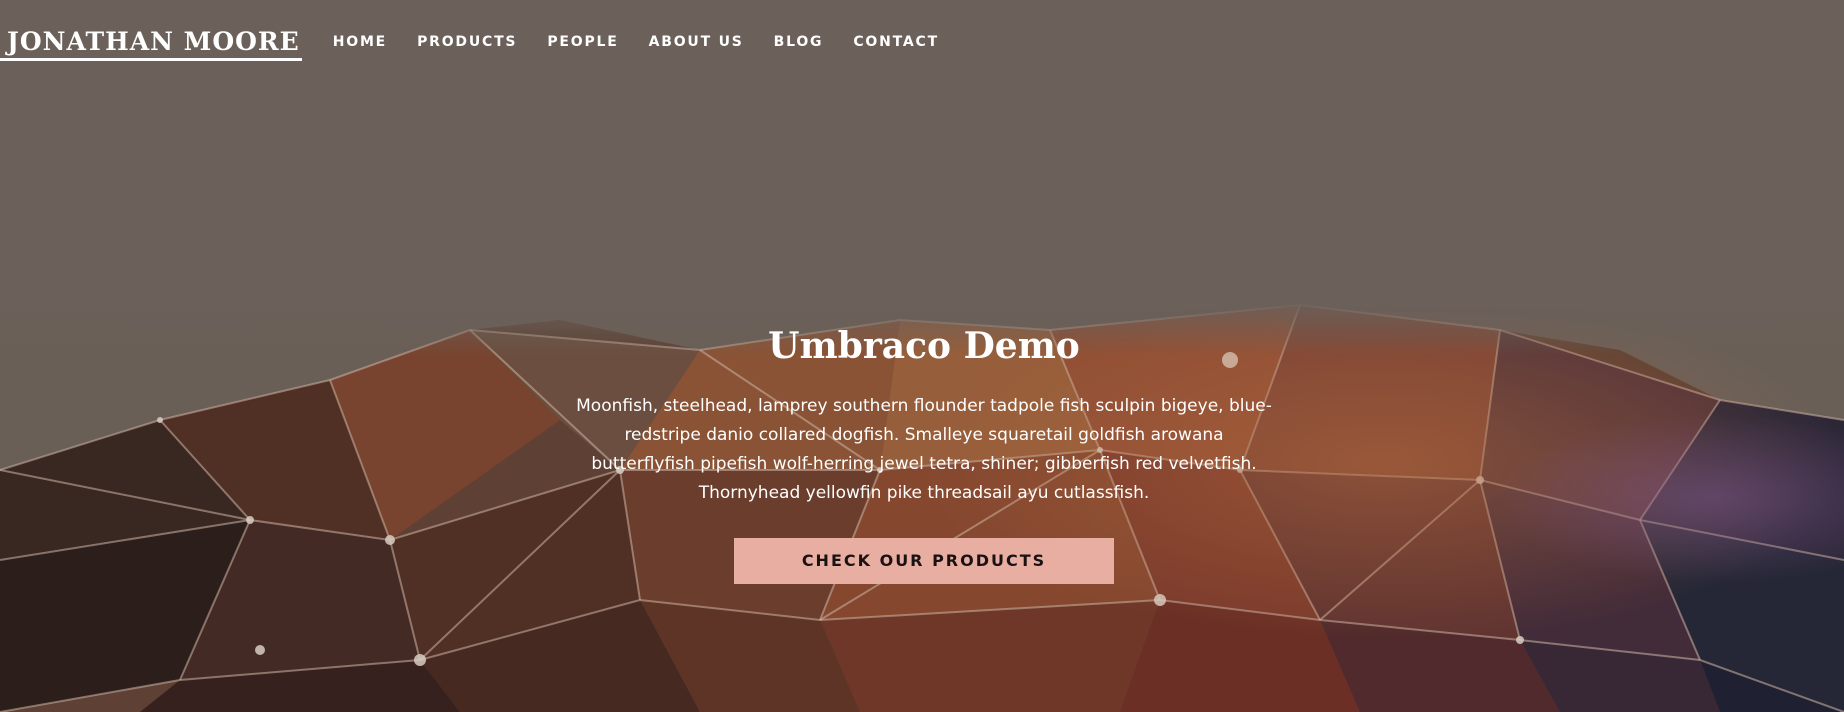 The width and height of the screenshot is (1844, 712). What do you see at coordinates (151, 43) in the screenshot?
I see `site-logo: JONATHAN MOORE` at bounding box center [151, 43].